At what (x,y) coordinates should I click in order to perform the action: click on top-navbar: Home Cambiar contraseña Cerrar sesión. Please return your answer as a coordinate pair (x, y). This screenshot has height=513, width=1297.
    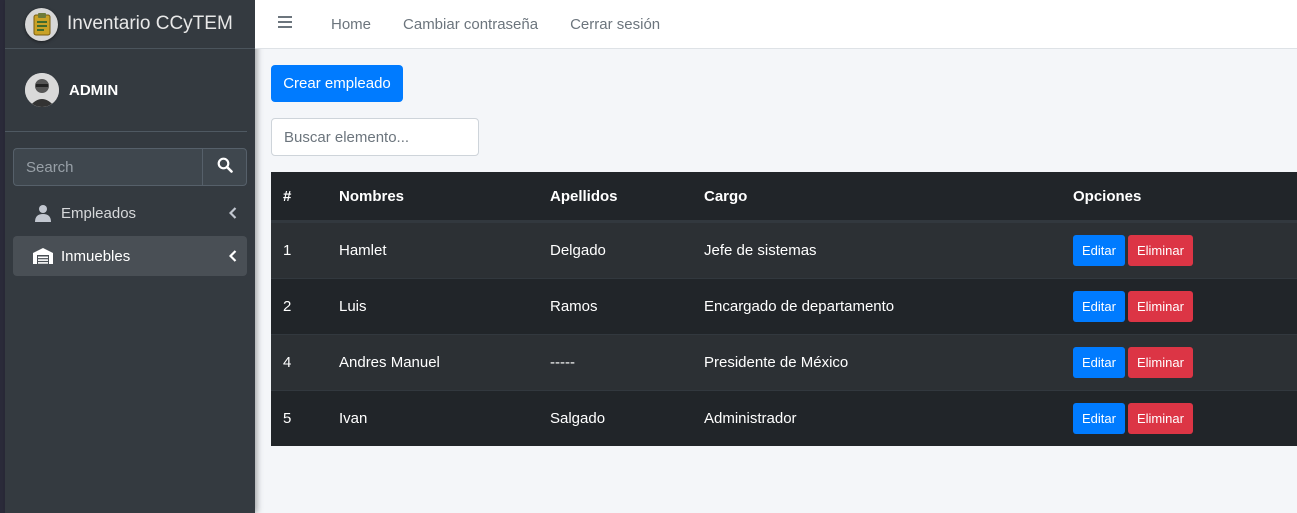
    Looking at the image, I should click on (776, 24).